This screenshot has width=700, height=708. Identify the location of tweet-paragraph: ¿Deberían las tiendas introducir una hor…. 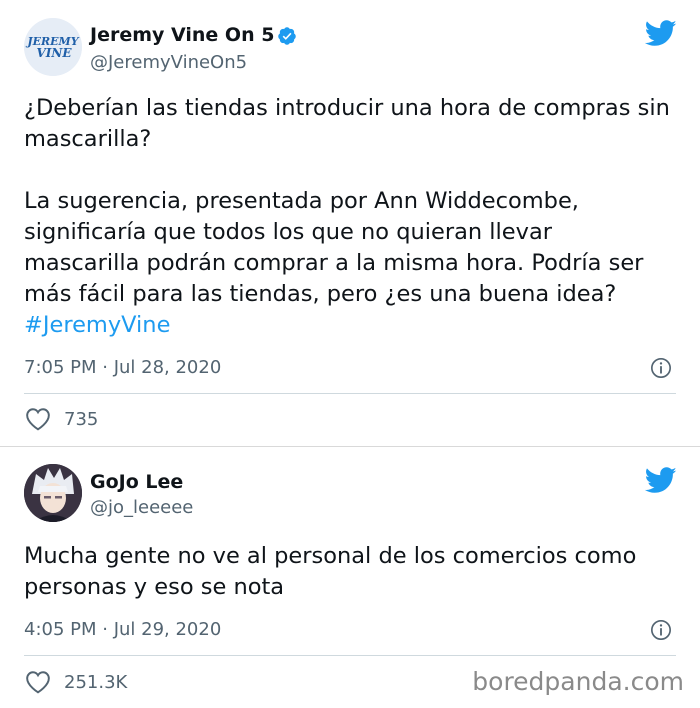
(347, 123).